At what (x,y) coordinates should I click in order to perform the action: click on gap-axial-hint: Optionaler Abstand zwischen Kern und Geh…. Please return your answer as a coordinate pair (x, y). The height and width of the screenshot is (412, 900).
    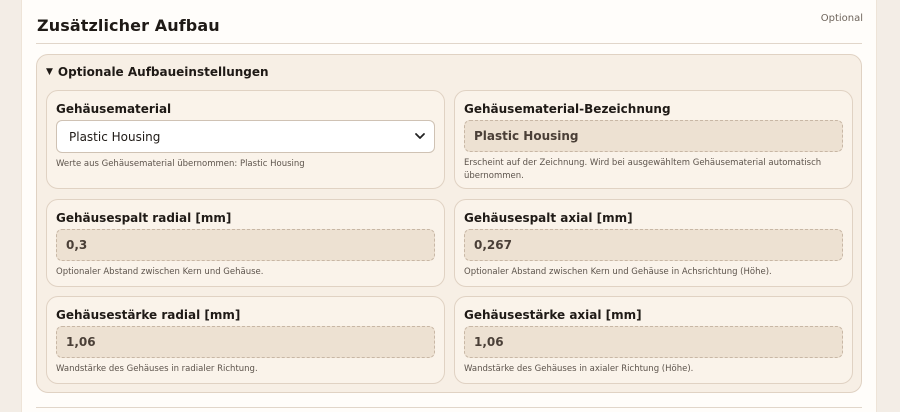
    Looking at the image, I should click on (618, 272).